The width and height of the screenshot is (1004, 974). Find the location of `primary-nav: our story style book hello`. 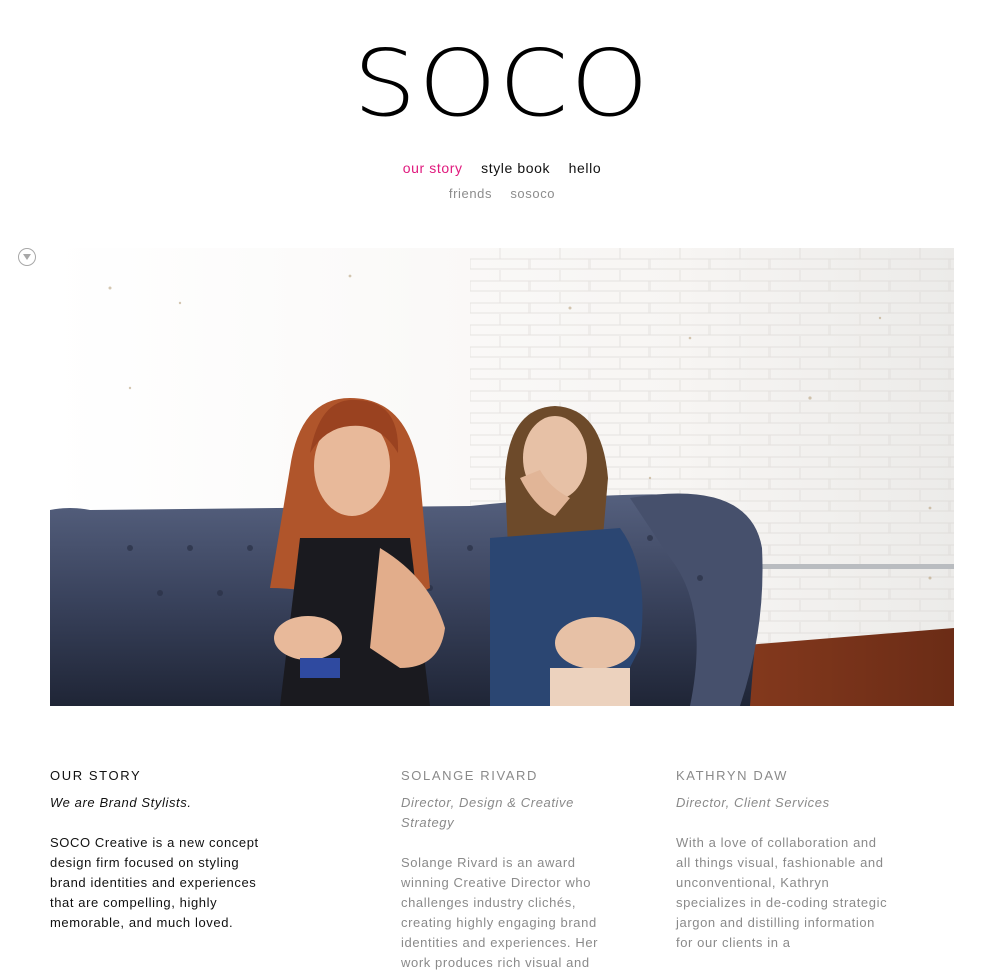

primary-nav: our story style book hello is located at coordinates (502, 168).